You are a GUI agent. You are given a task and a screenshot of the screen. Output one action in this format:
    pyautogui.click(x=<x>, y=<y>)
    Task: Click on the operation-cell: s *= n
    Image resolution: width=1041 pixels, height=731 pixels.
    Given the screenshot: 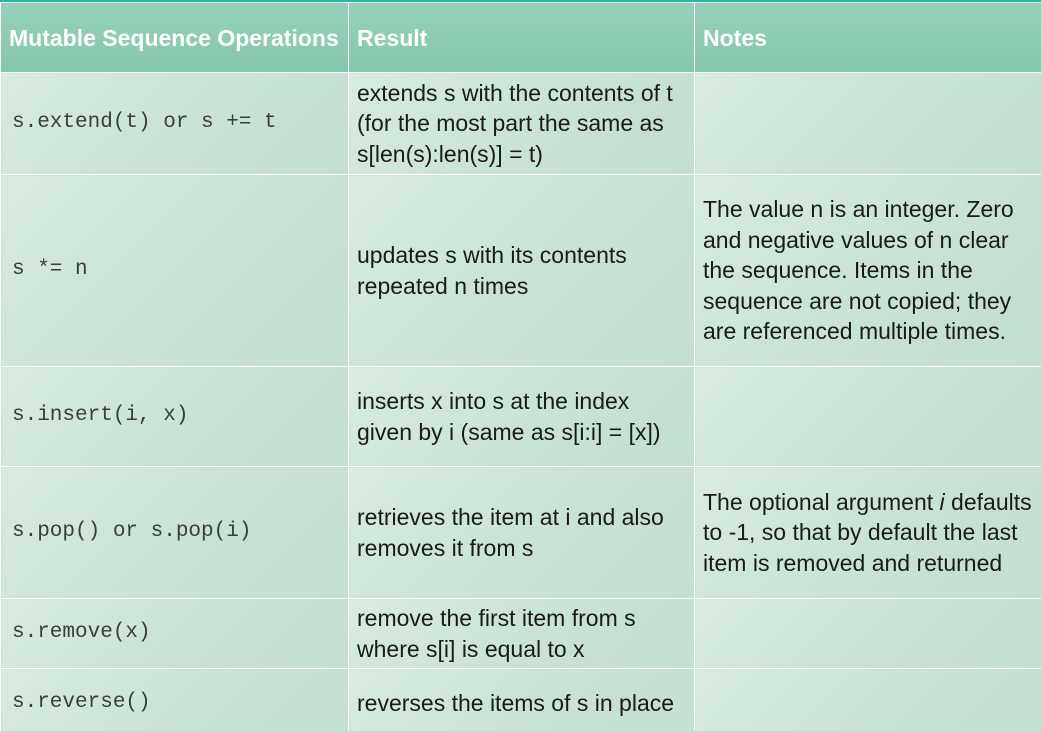 What is the action you would take?
    pyautogui.click(x=174, y=270)
    